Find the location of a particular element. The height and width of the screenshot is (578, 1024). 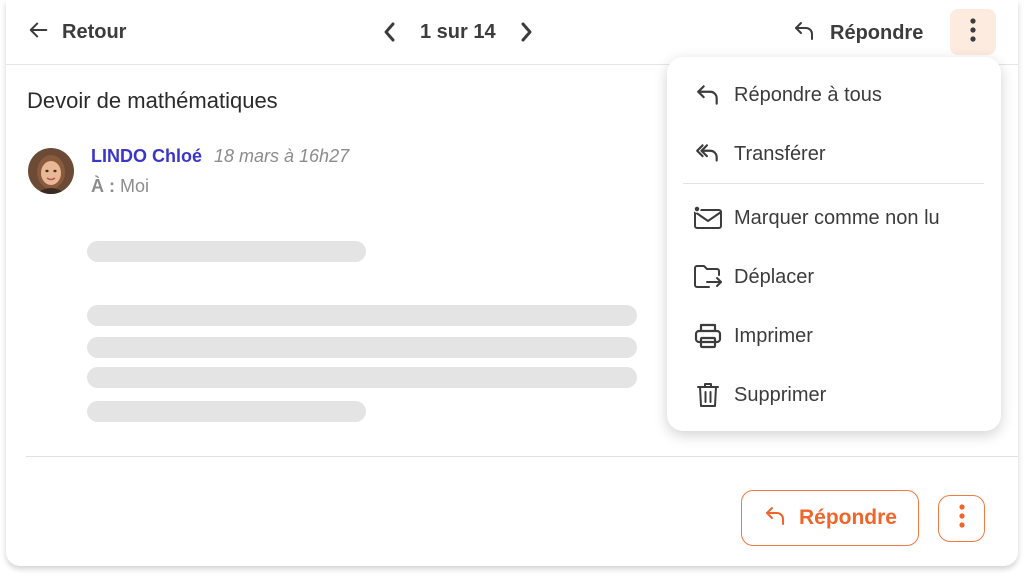

reply-button-bottom: Répondre is located at coordinates (830, 518).